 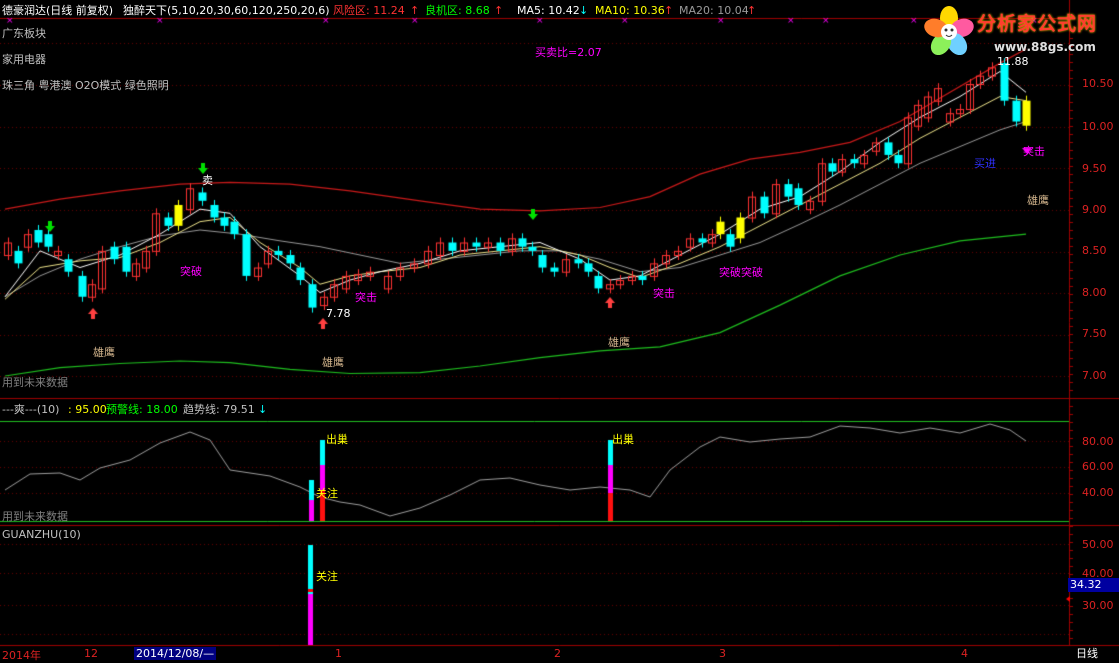 What do you see at coordinates (21, 655) in the screenshot?
I see `date-axis-year: 2014年` at bounding box center [21, 655].